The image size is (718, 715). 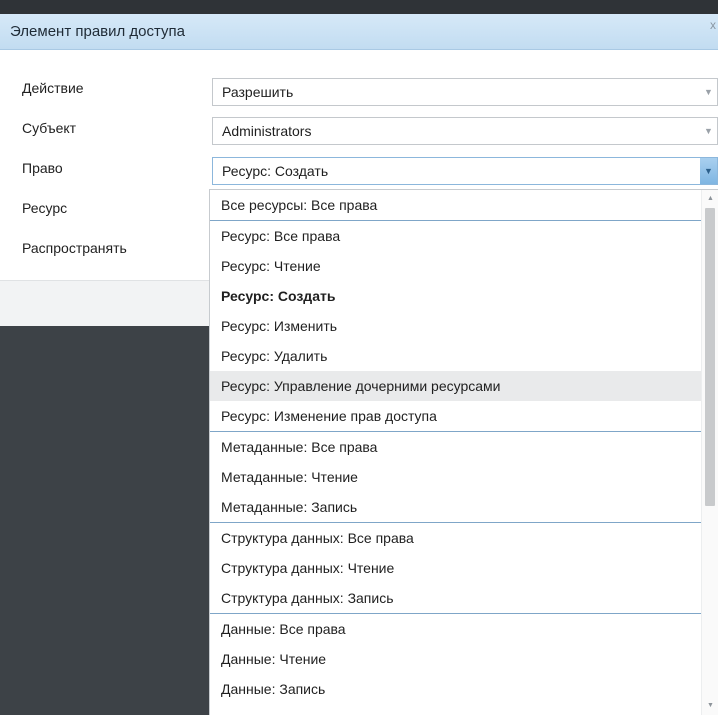 What do you see at coordinates (456, 416) in the screenshot?
I see `dropdown-option: Ресурс: Изменение прав доступа` at bounding box center [456, 416].